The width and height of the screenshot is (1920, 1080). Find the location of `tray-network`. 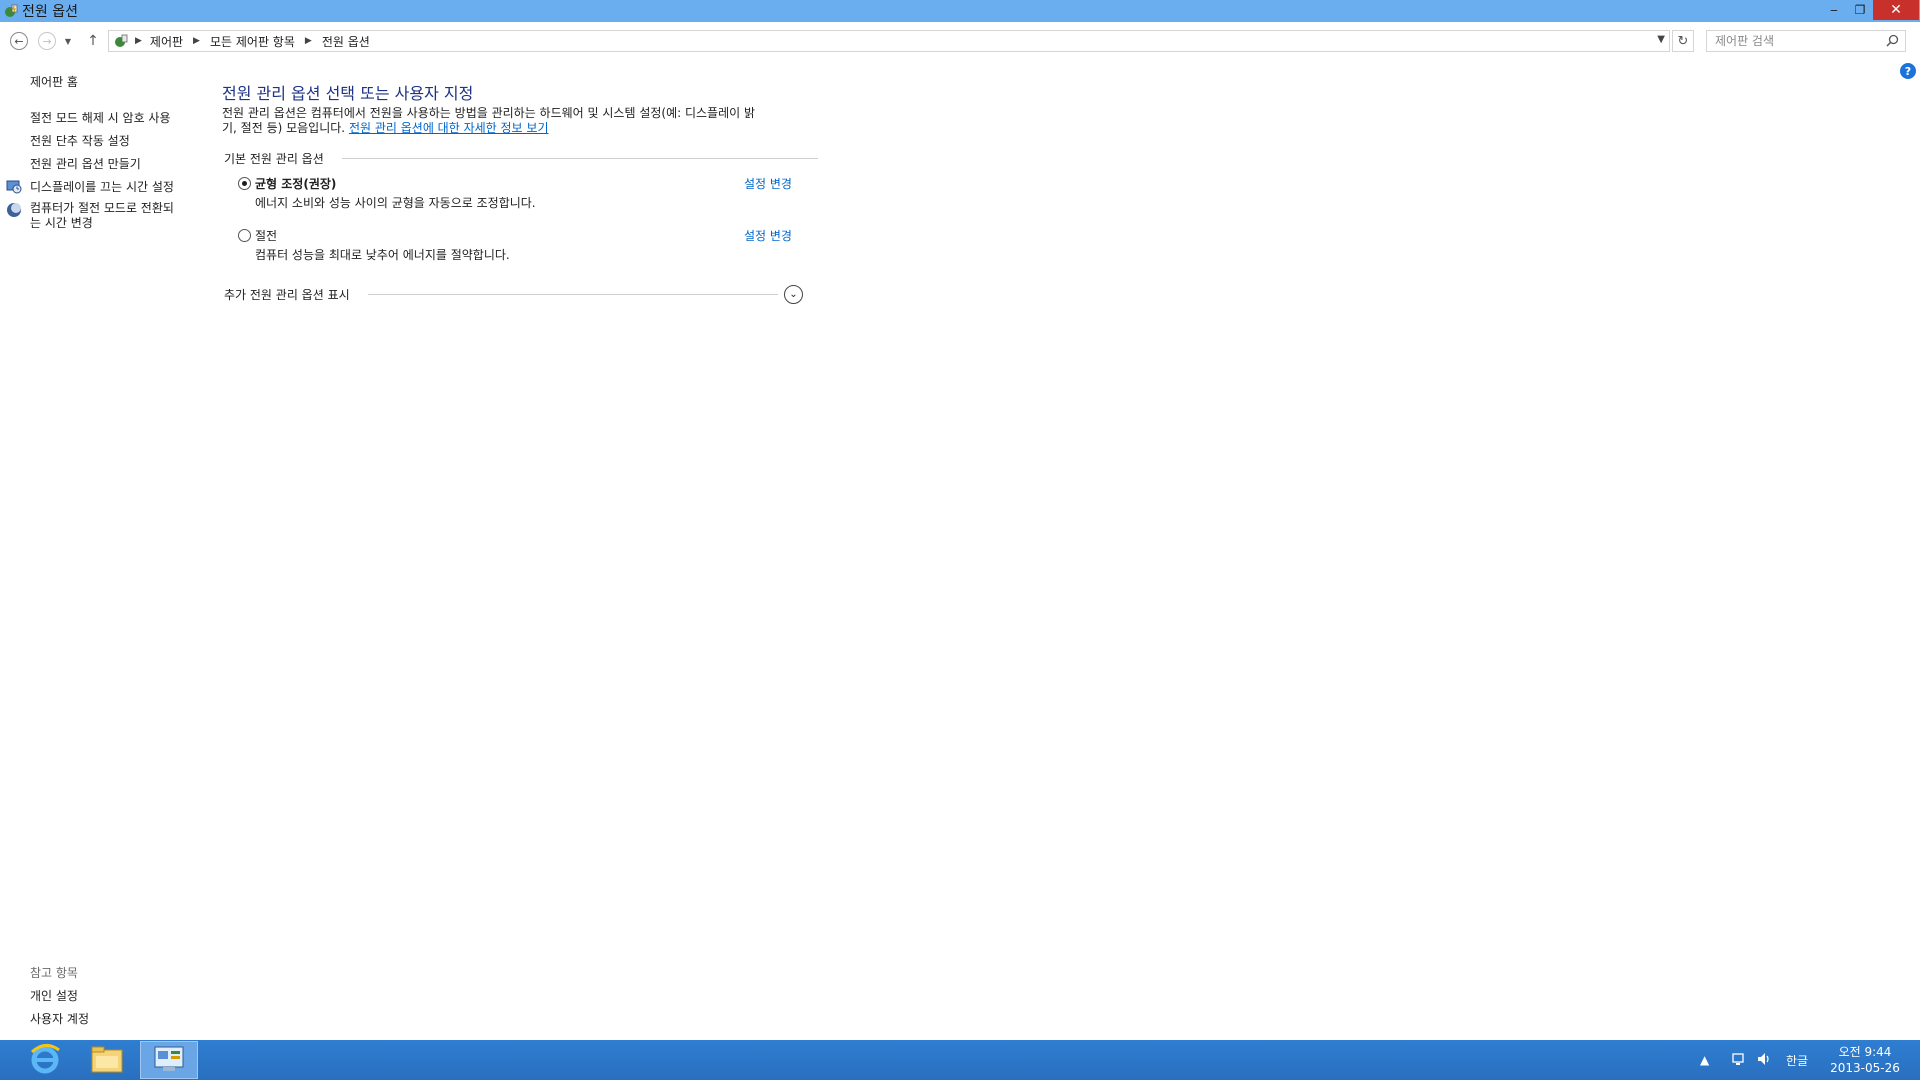

tray-network is located at coordinates (1738, 1060).